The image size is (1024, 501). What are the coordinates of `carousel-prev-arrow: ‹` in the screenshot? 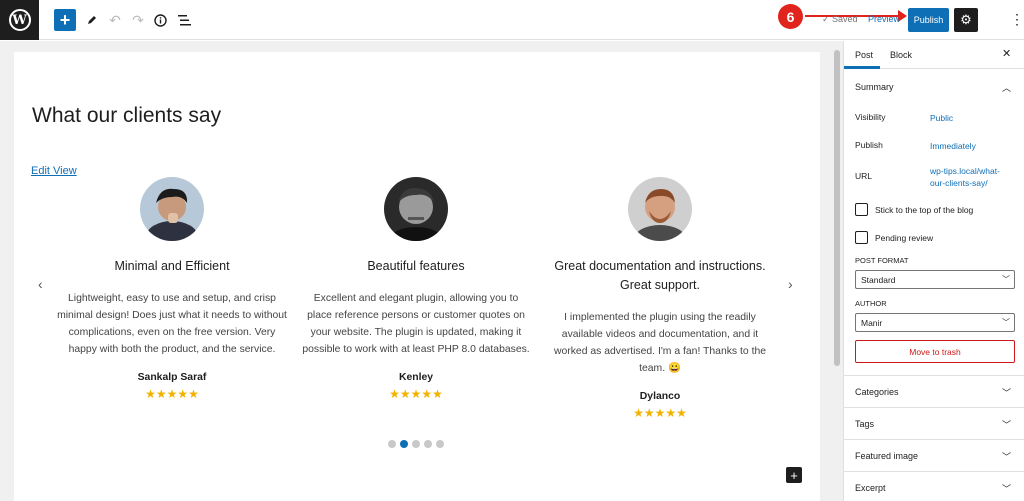 It's located at (40, 284).